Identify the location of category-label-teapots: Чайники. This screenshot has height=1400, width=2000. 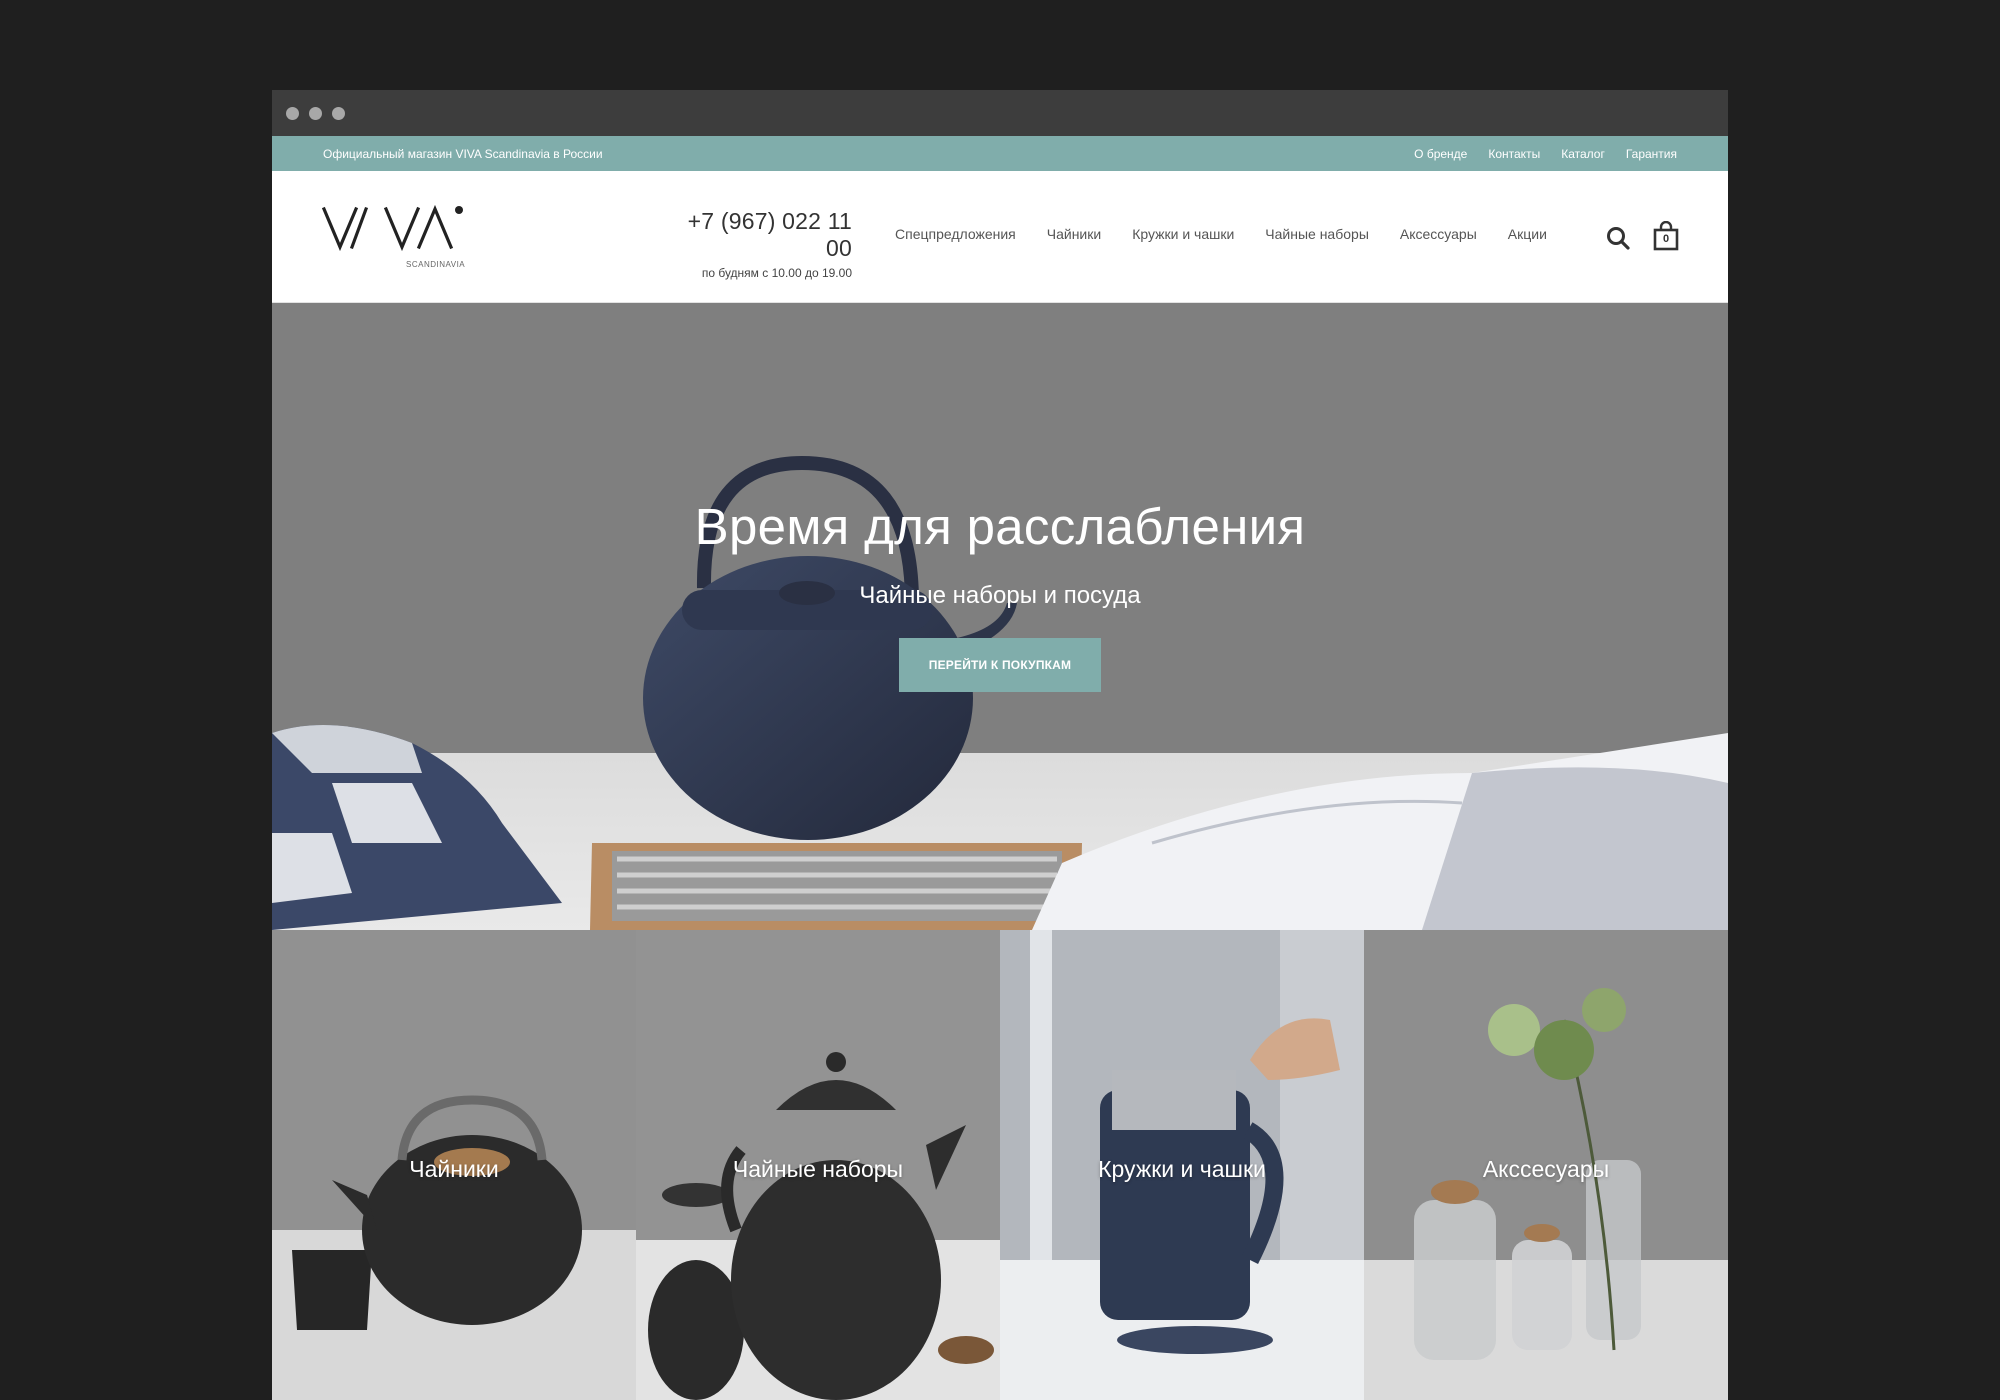
(454, 1169).